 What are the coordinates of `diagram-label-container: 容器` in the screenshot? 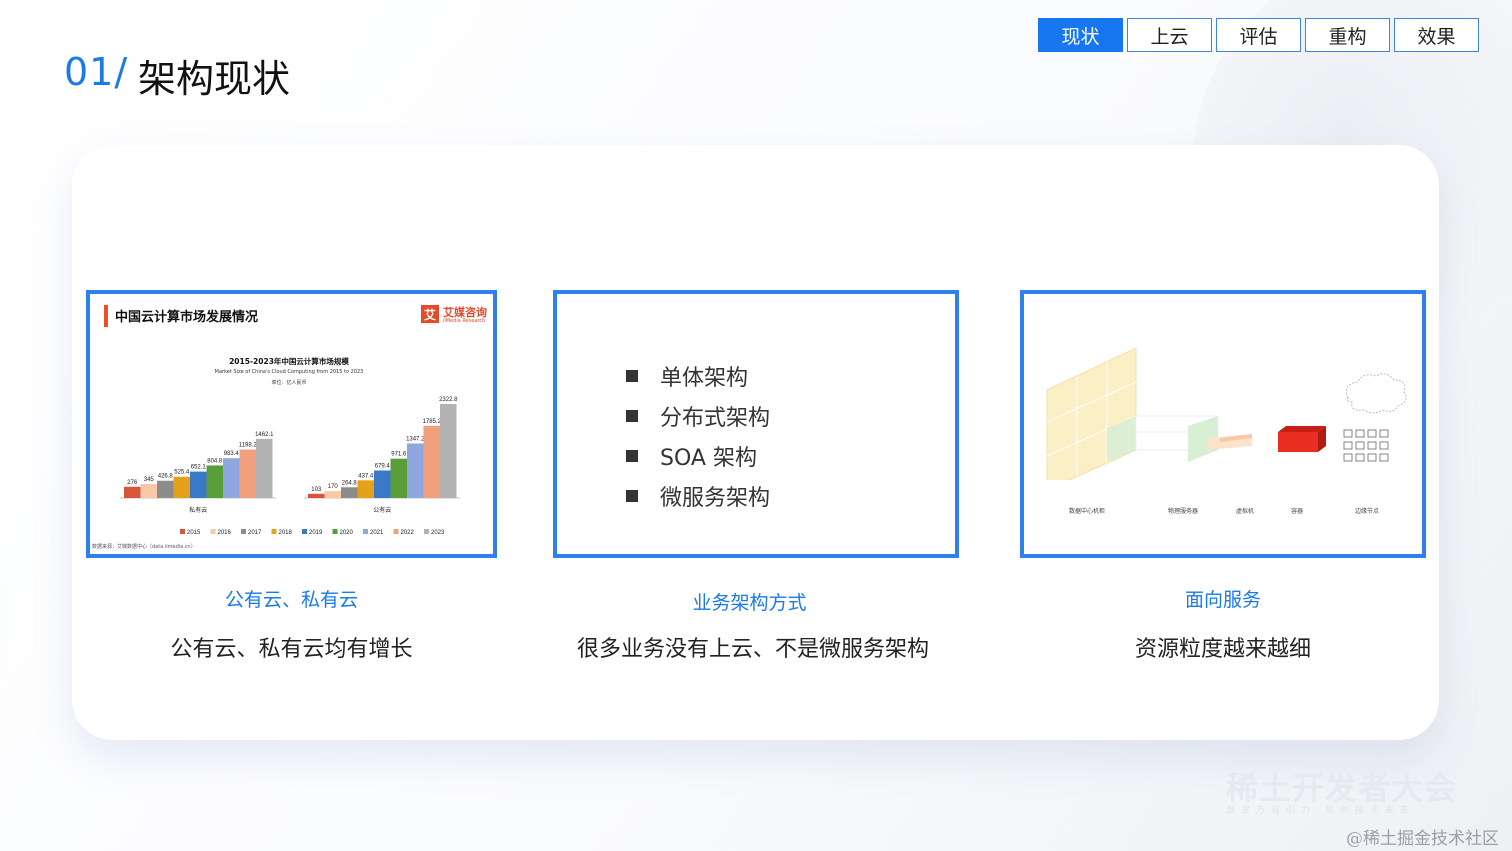 It's located at (1297, 511).